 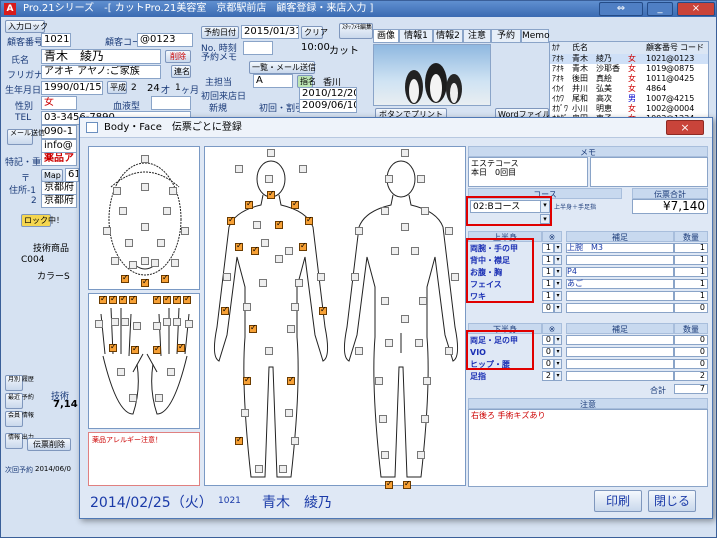 What do you see at coordinates (548, 340) in the screenshot?
I see `lower-item-q: 0` at bounding box center [548, 340].